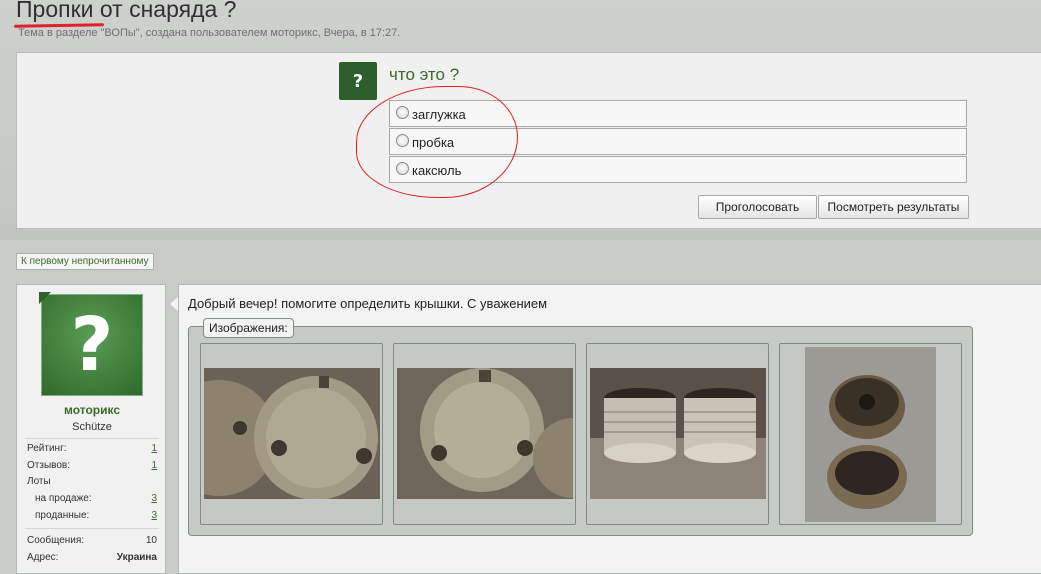 The height and width of the screenshot is (574, 1041). What do you see at coordinates (439, 114) in the screenshot?
I see `poll-option-label: заглужка` at bounding box center [439, 114].